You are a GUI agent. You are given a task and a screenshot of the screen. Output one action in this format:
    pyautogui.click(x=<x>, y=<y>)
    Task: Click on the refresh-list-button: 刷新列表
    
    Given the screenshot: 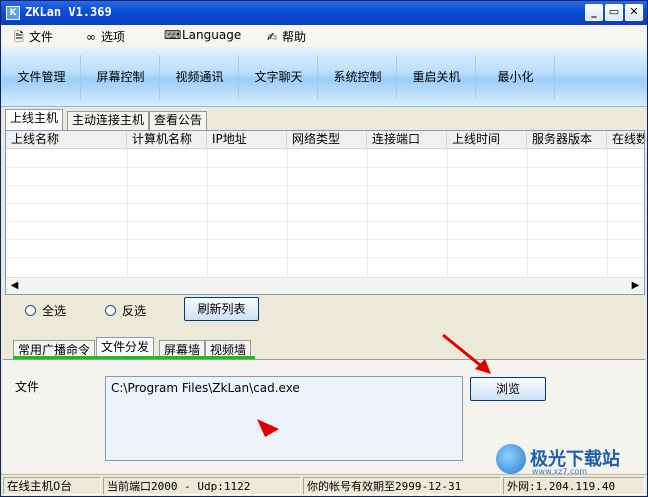 What is the action you would take?
    pyautogui.click(x=221, y=309)
    